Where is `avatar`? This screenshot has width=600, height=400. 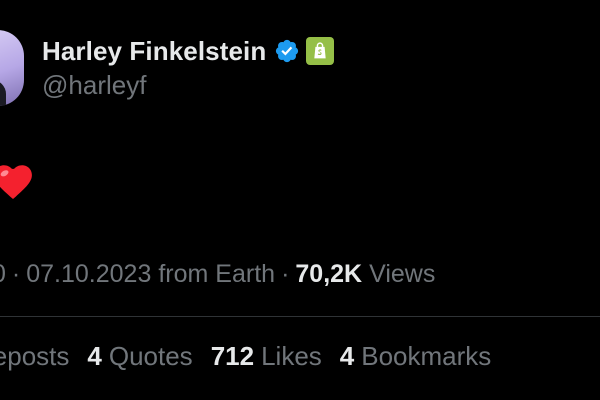
avatar is located at coordinates (12, 68).